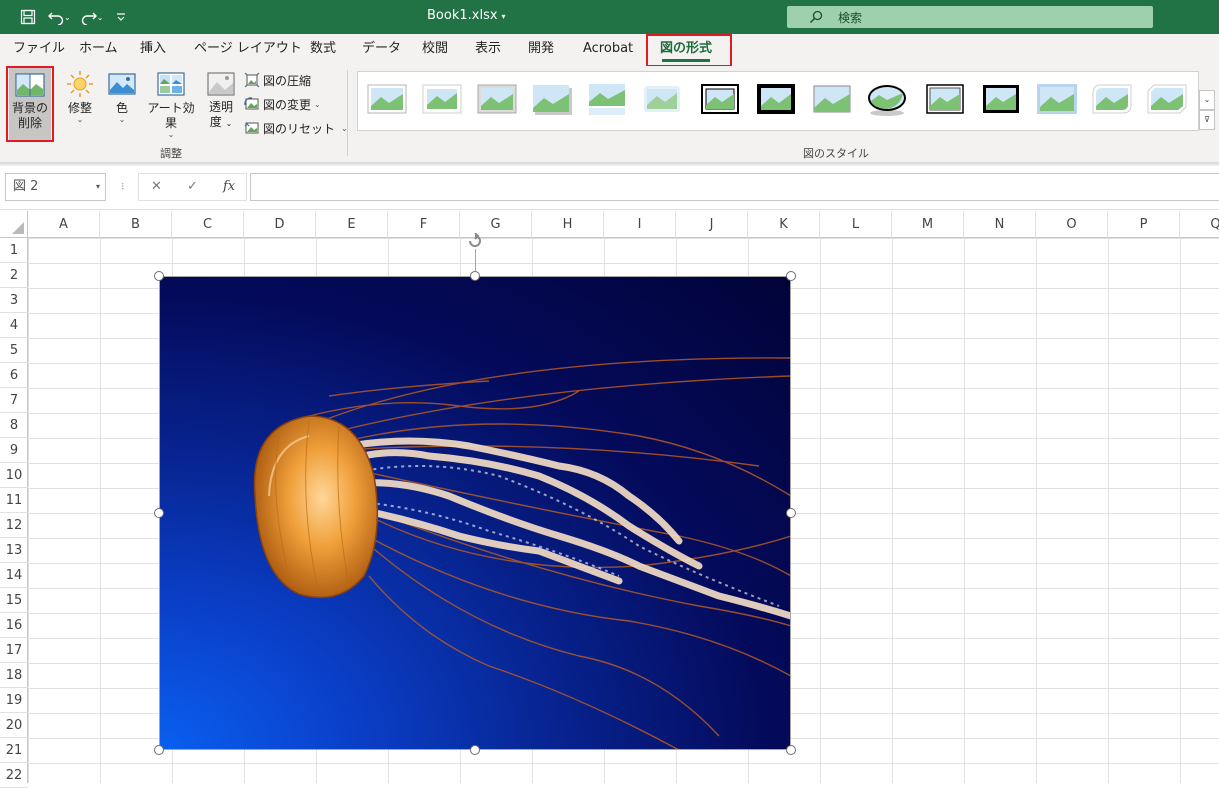  Describe the element at coordinates (970, 17) in the screenshot. I see `search-box: 検索` at that location.